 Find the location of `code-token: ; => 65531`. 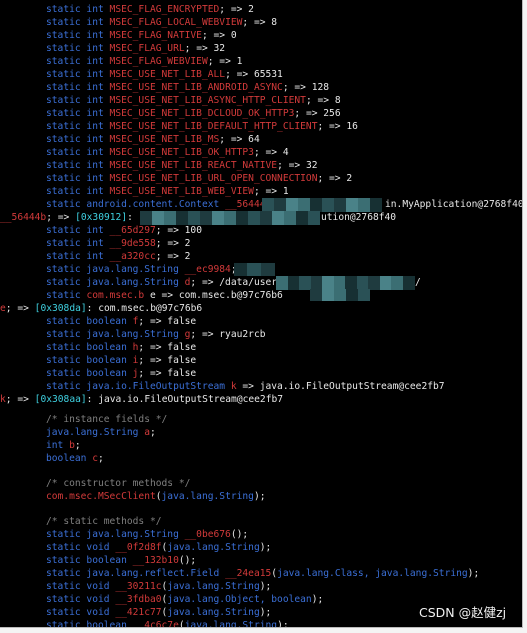

code-token: ; => 65531 is located at coordinates (254, 74).